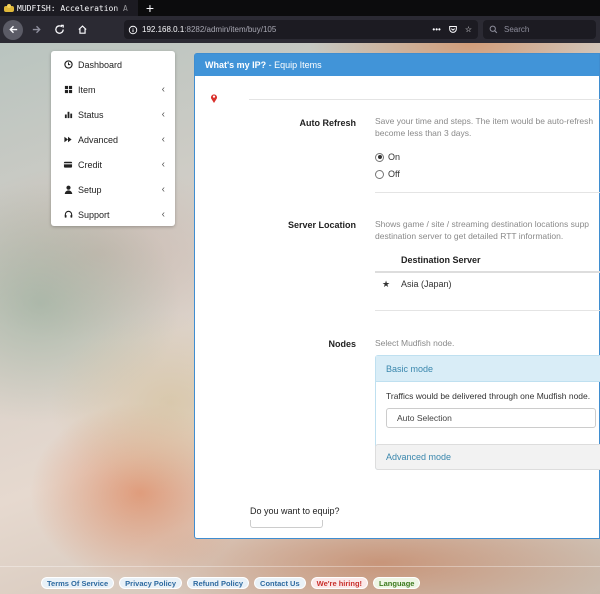 The image size is (600, 594). What do you see at coordinates (300, 8) in the screenshot?
I see `browser-titlebar: MUDFISH: Acceleration A +` at bounding box center [300, 8].